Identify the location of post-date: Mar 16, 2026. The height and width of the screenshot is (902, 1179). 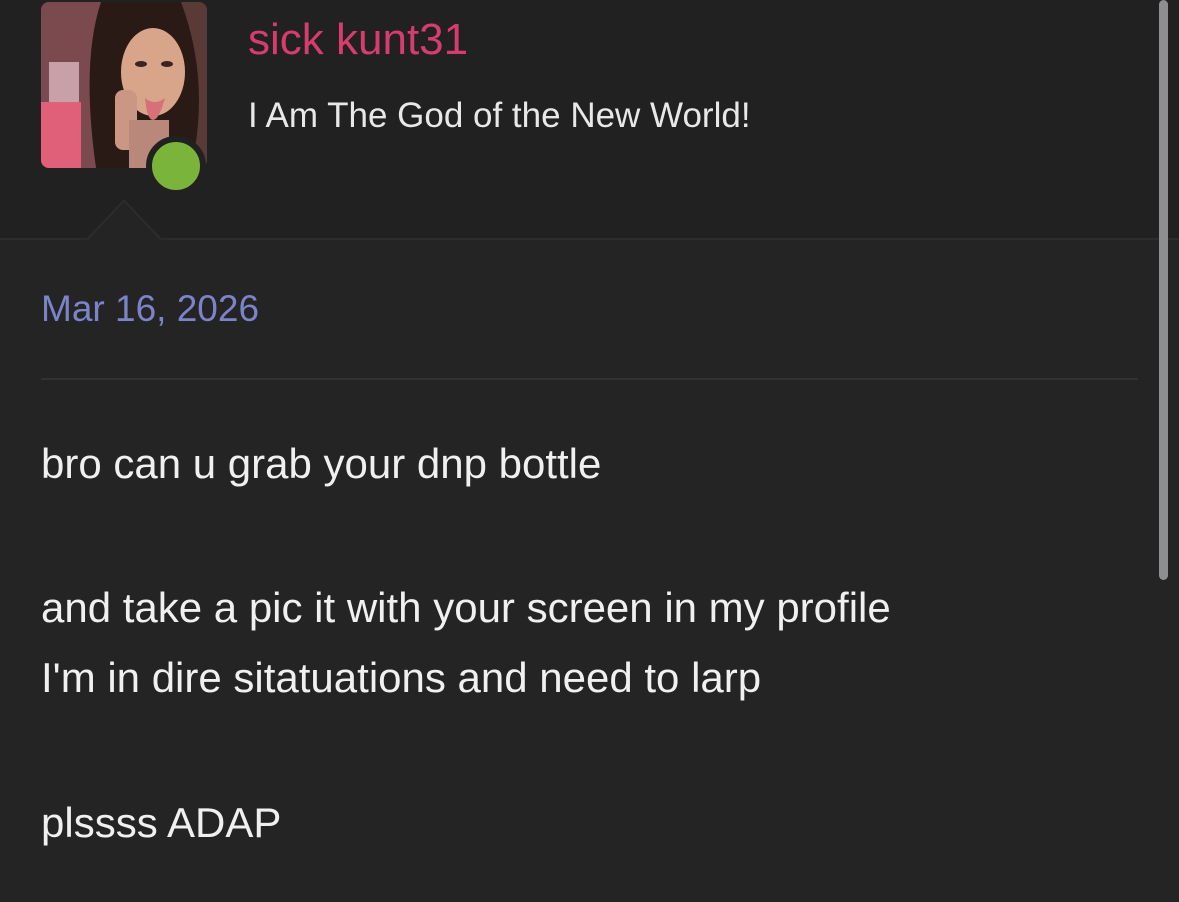
(150, 308).